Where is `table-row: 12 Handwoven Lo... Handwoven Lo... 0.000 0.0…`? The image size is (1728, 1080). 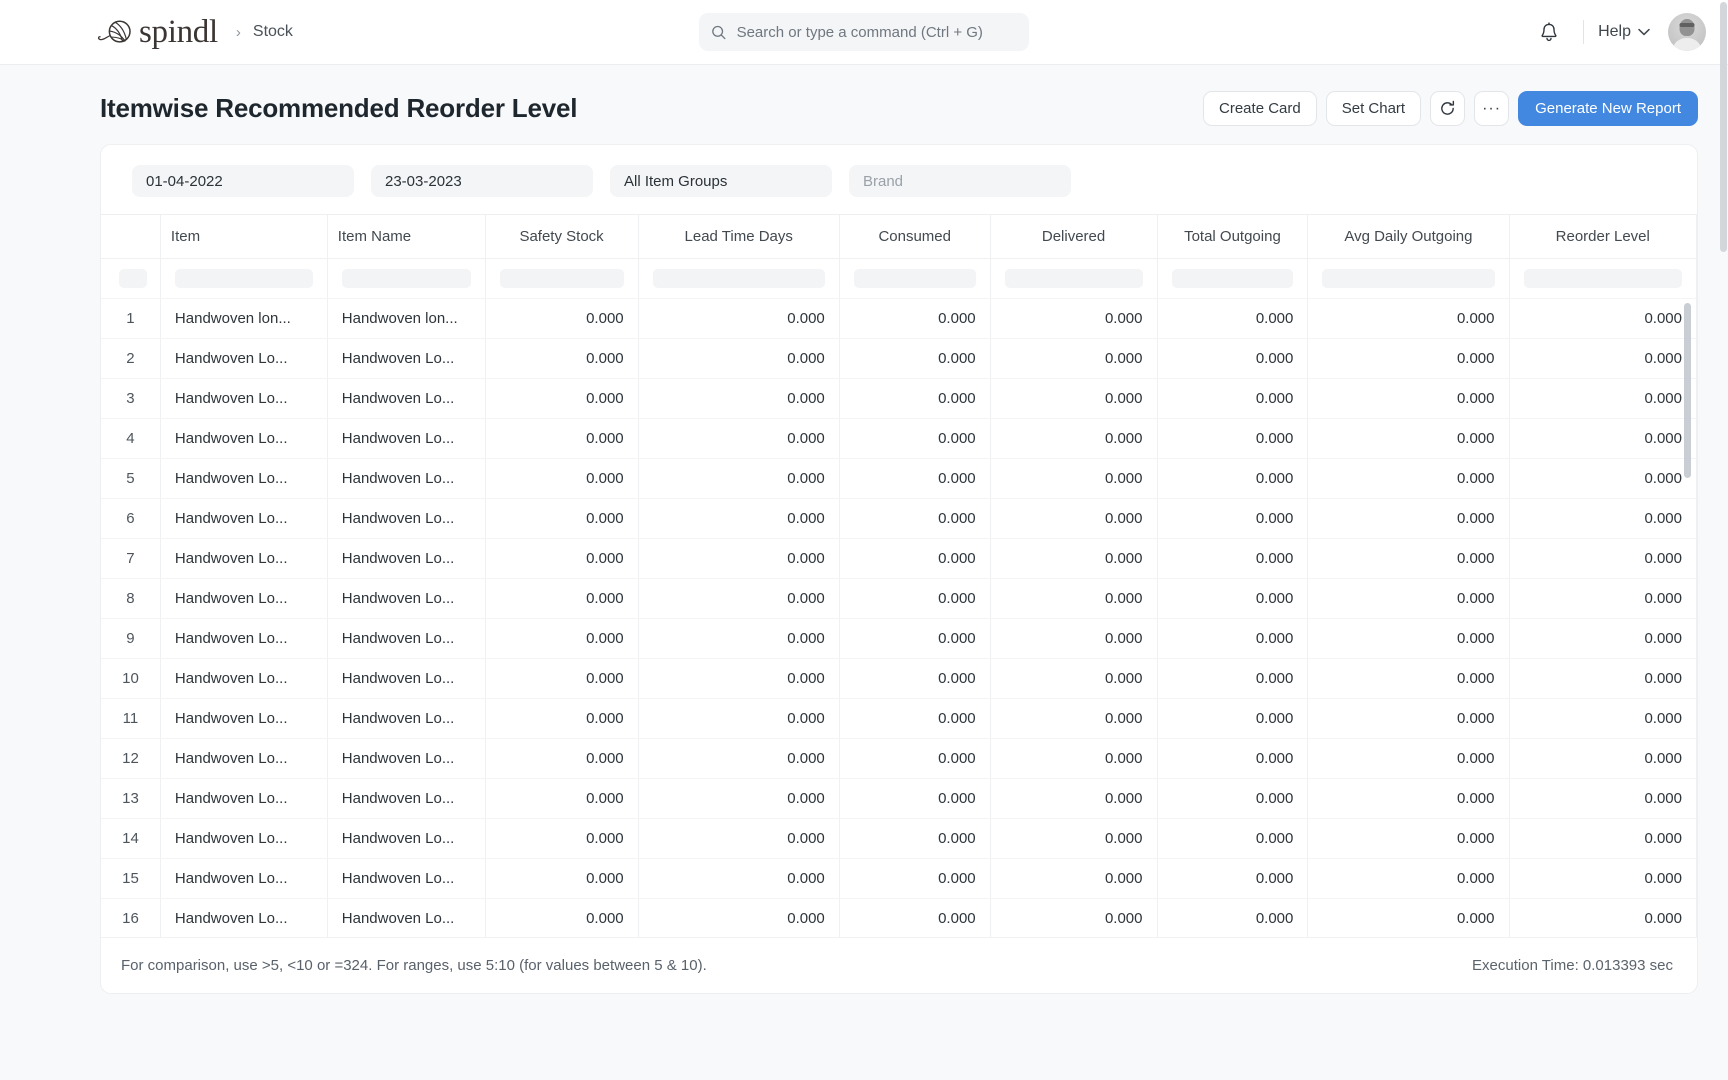
table-row: 12 Handwoven Lo... Handwoven Lo... 0.000 0.0… is located at coordinates (899, 758).